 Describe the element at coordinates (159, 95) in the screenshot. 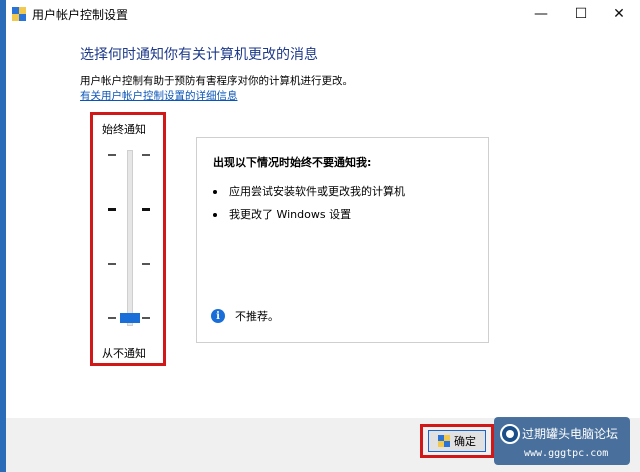

I see `uac-info-link: 有关用户帐户控制设置的详细信息` at that location.